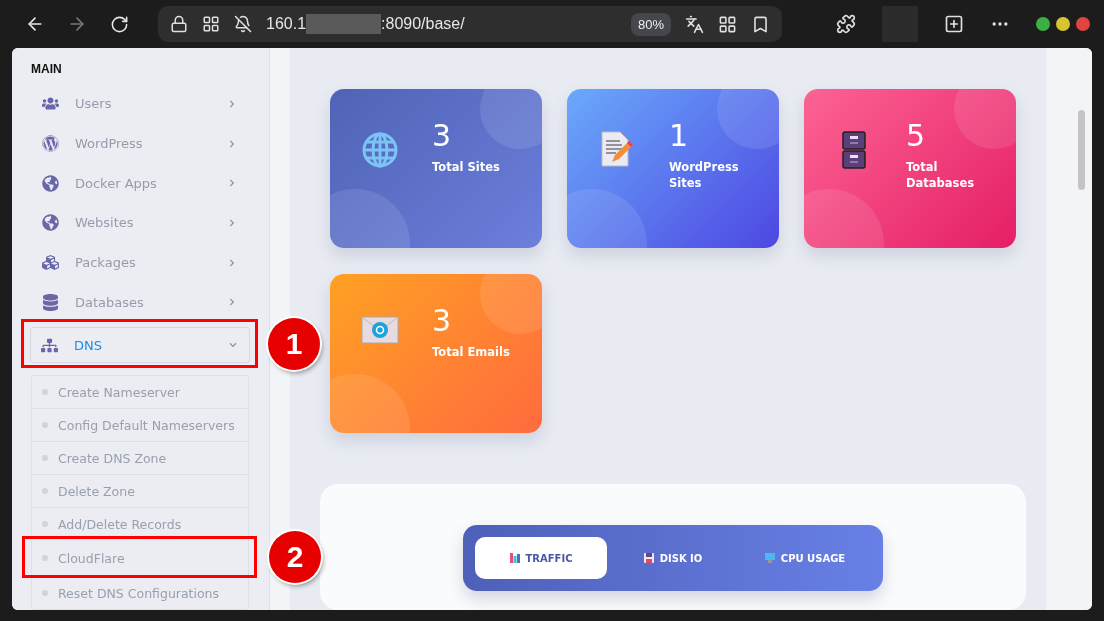 This screenshot has width=1104, height=621. Describe the element at coordinates (140, 104) in the screenshot. I see `sidebar-item: Users` at that location.